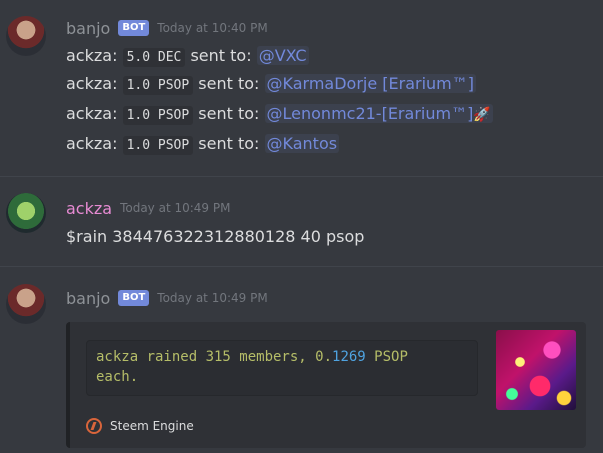 The width and height of the screenshot is (603, 453). Describe the element at coordinates (94, 426) in the screenshot. I see `steem-engine-icon` at that location.